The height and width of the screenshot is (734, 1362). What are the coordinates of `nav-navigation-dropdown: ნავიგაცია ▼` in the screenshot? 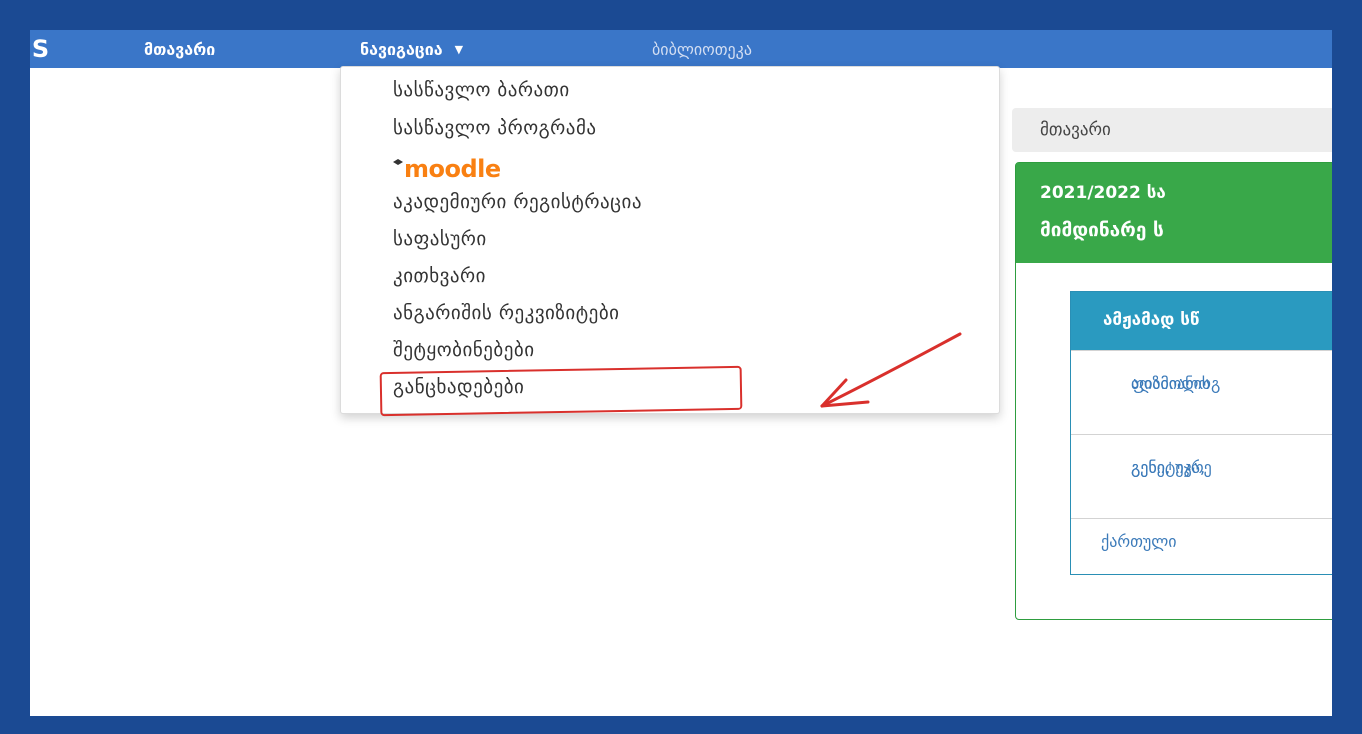 It's located at (411, 49).